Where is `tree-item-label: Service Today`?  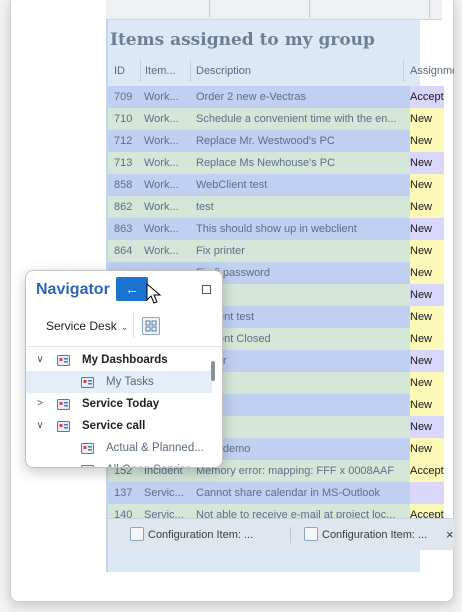 tree-item-label: Service Today is located at coordinates (121, 404).